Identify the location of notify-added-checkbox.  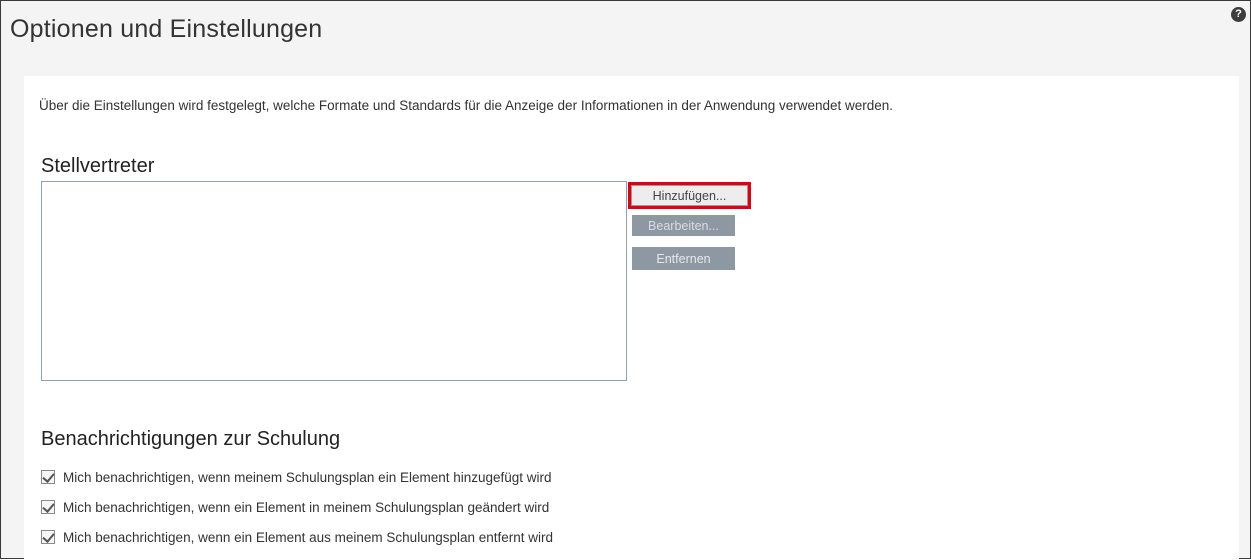
(48, 477).